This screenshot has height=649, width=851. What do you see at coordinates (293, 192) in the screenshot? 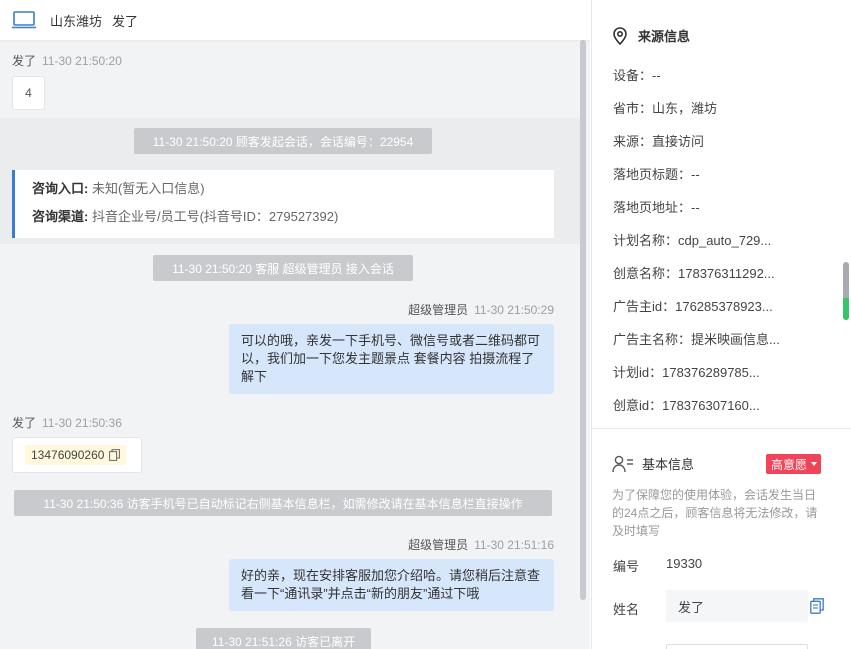
I see `entry-row: 咨询入口: 未知(暂无入口信息)` at bounding box center [293, 192].